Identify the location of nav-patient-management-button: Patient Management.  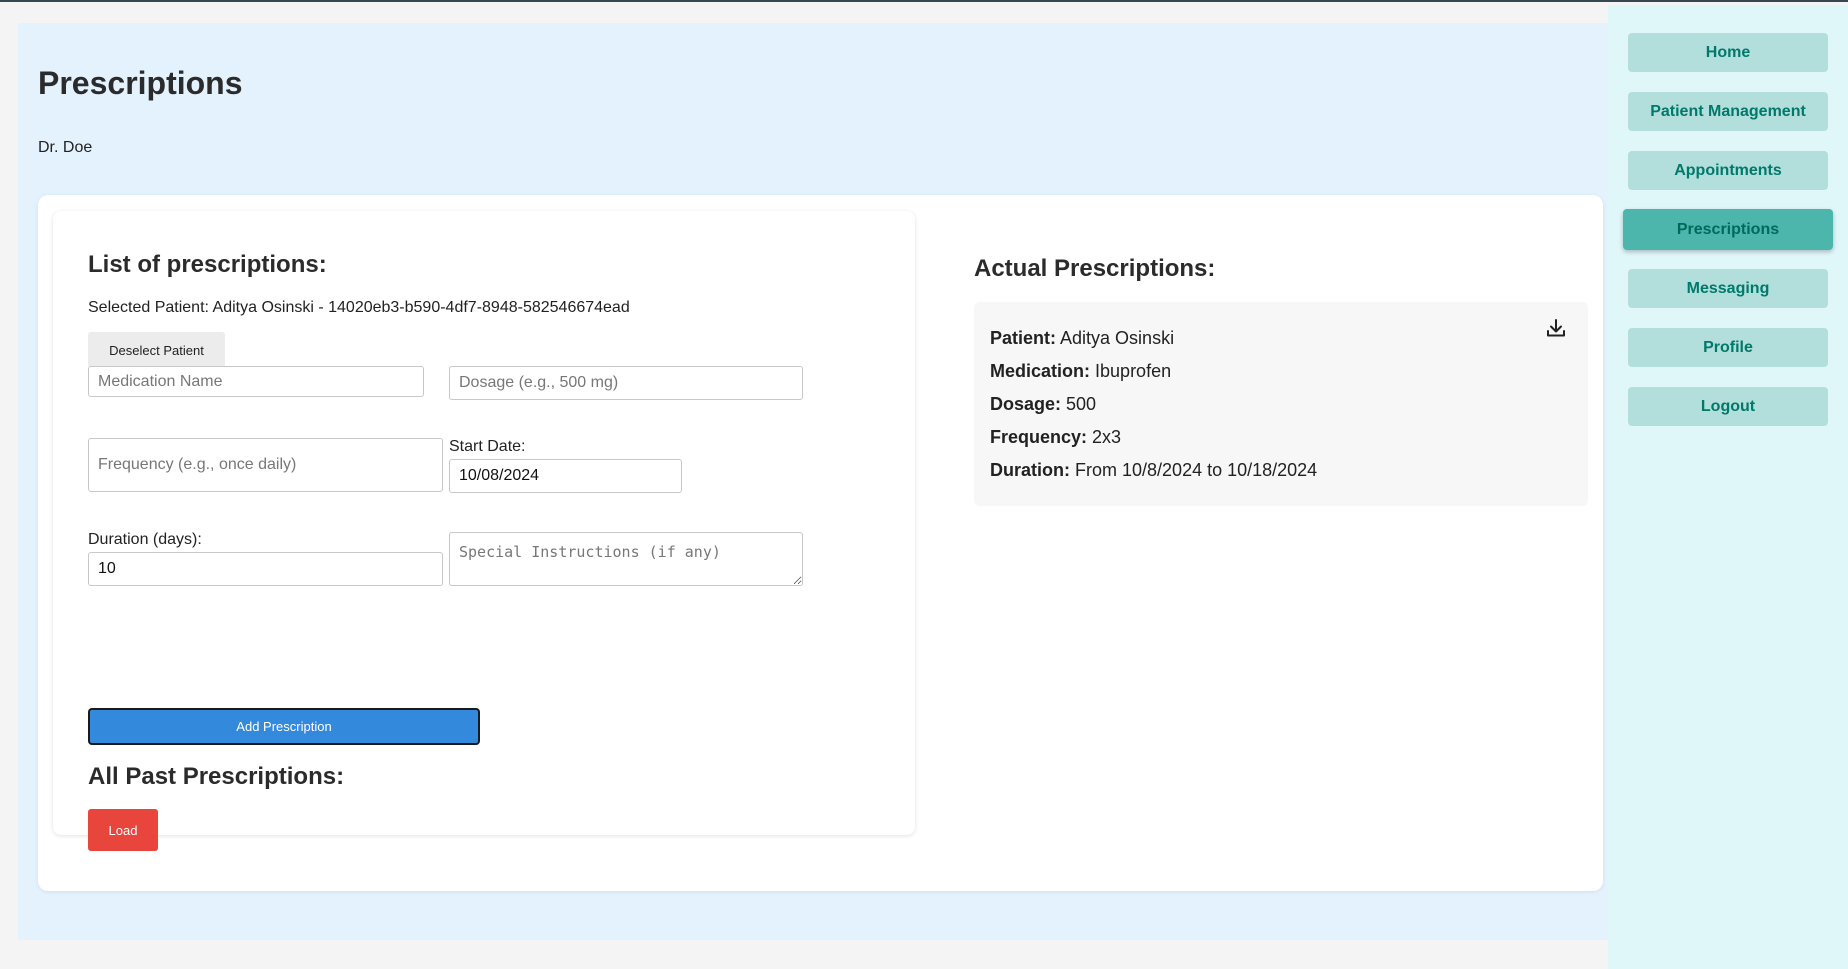
(1728, 111).